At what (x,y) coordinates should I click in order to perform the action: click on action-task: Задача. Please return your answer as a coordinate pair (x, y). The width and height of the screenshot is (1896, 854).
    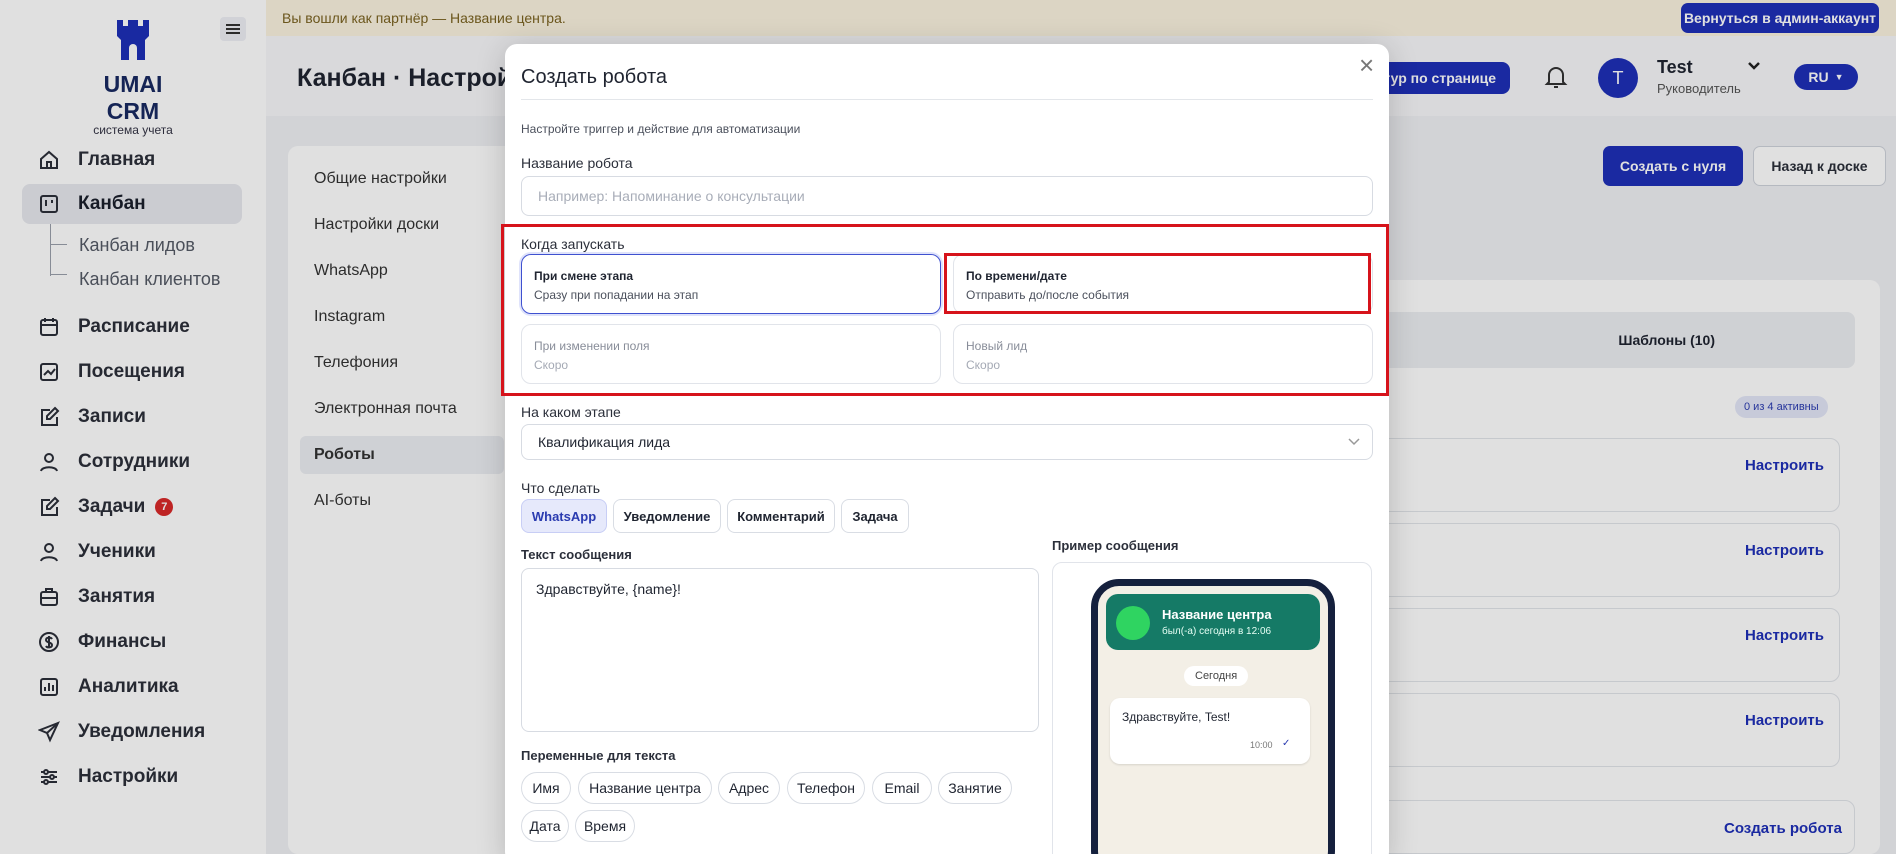
    Looking at the image, I should click on (875, 516).